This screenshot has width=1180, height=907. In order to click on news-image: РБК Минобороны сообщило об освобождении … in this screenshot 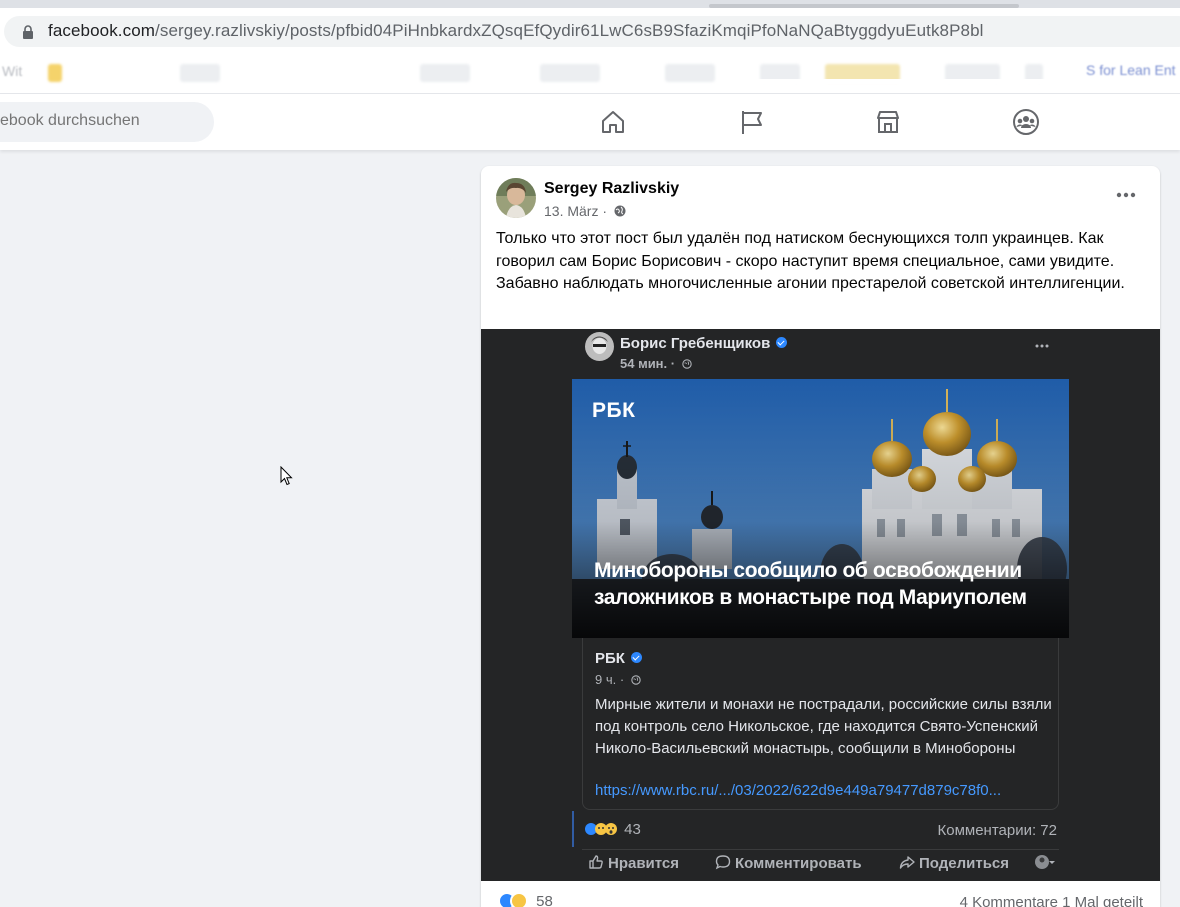, I will do `click(820, 508)`.